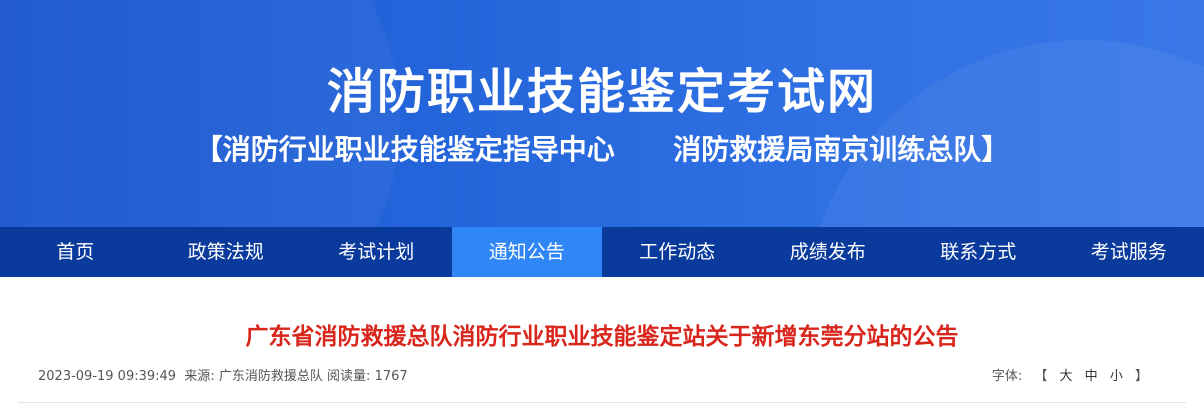  Describe the element at coordinates (1041, 376) in the screenshot. I see `open-bracket: 【` at that location.